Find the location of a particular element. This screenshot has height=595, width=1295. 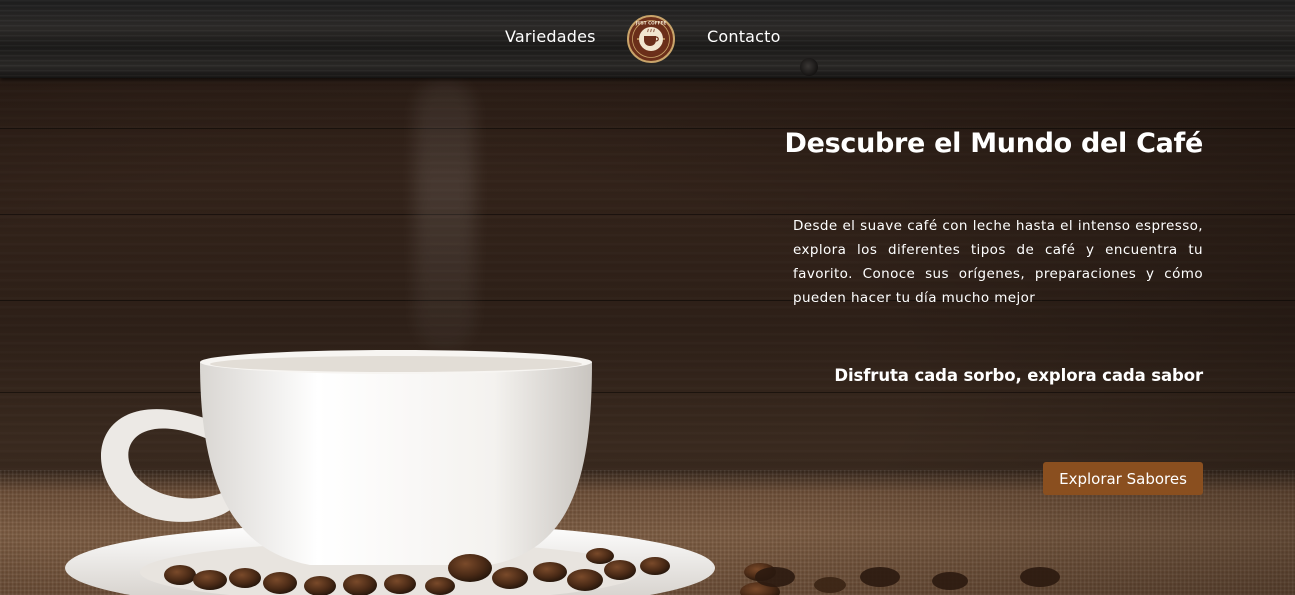

explore-flavors-button: Explorar Sabores is located at coordinates (1123, 478).